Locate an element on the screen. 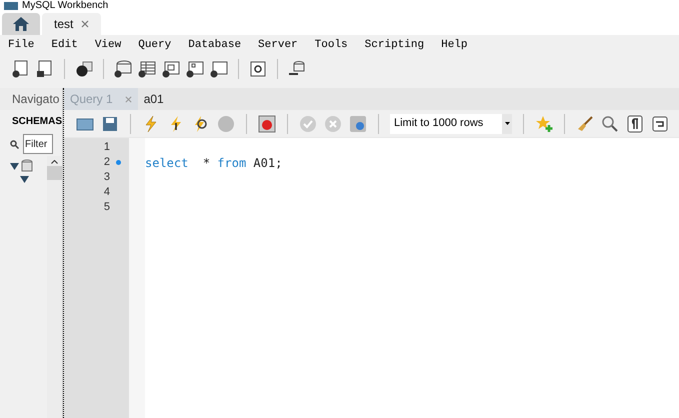 The width and height of the screenshot is (679, 418). menu-item: Tools is located at coordinates (331, 45).